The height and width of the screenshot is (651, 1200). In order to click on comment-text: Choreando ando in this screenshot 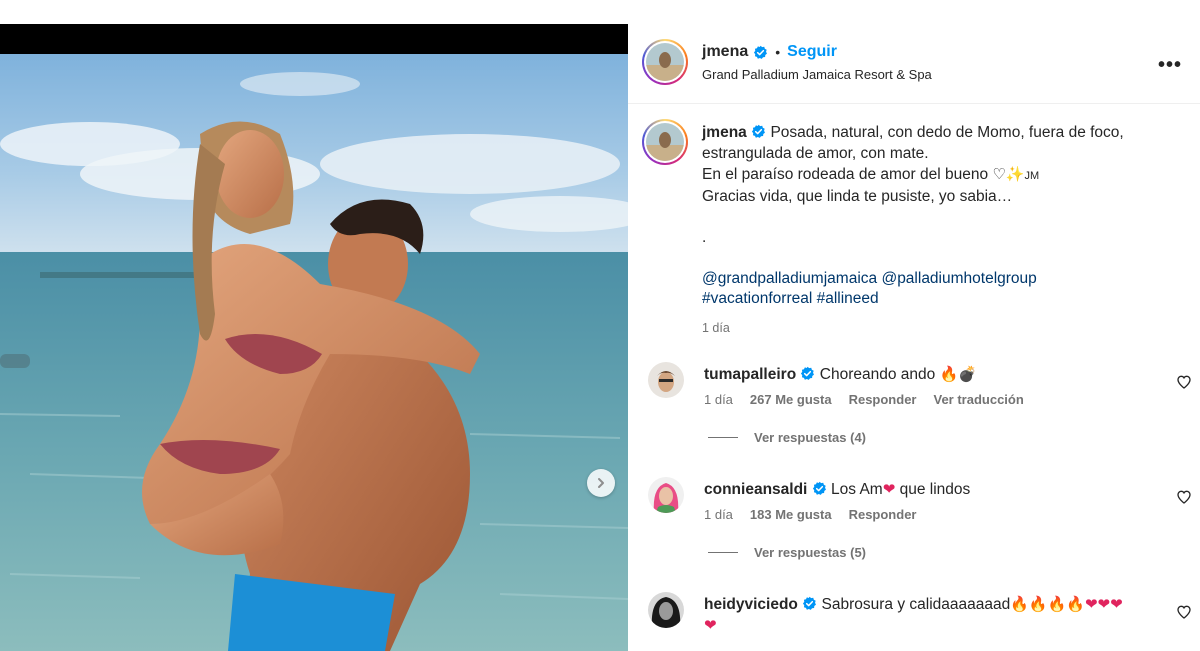, I will do `click(877, 374)`.